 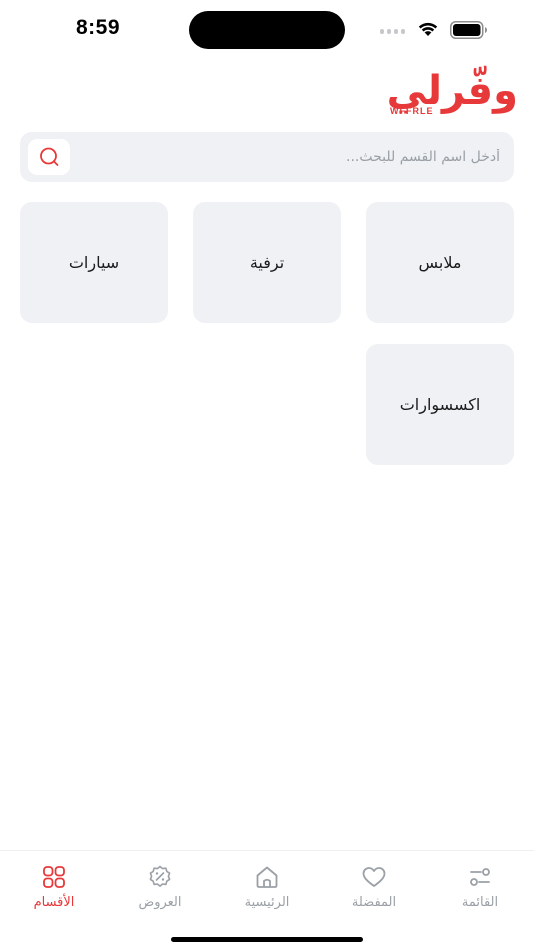 I want to click on category-card-accessories: اكسسوارات, so click(x=440, y=404).